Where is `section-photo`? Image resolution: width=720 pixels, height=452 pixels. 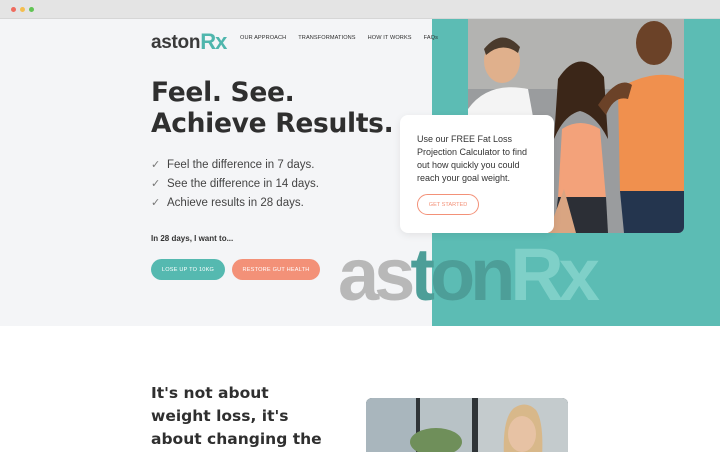
section-photo is located at coordinates (467, 425).